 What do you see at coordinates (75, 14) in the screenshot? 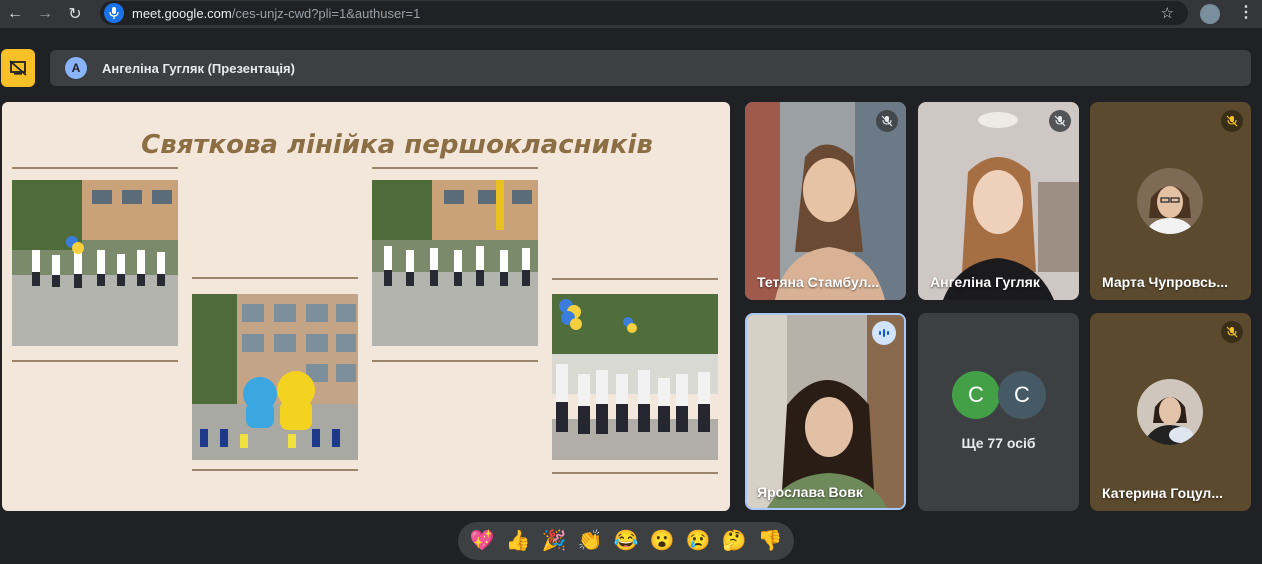
I see `reload-icon: ↻` at bounding box center [75, 14].